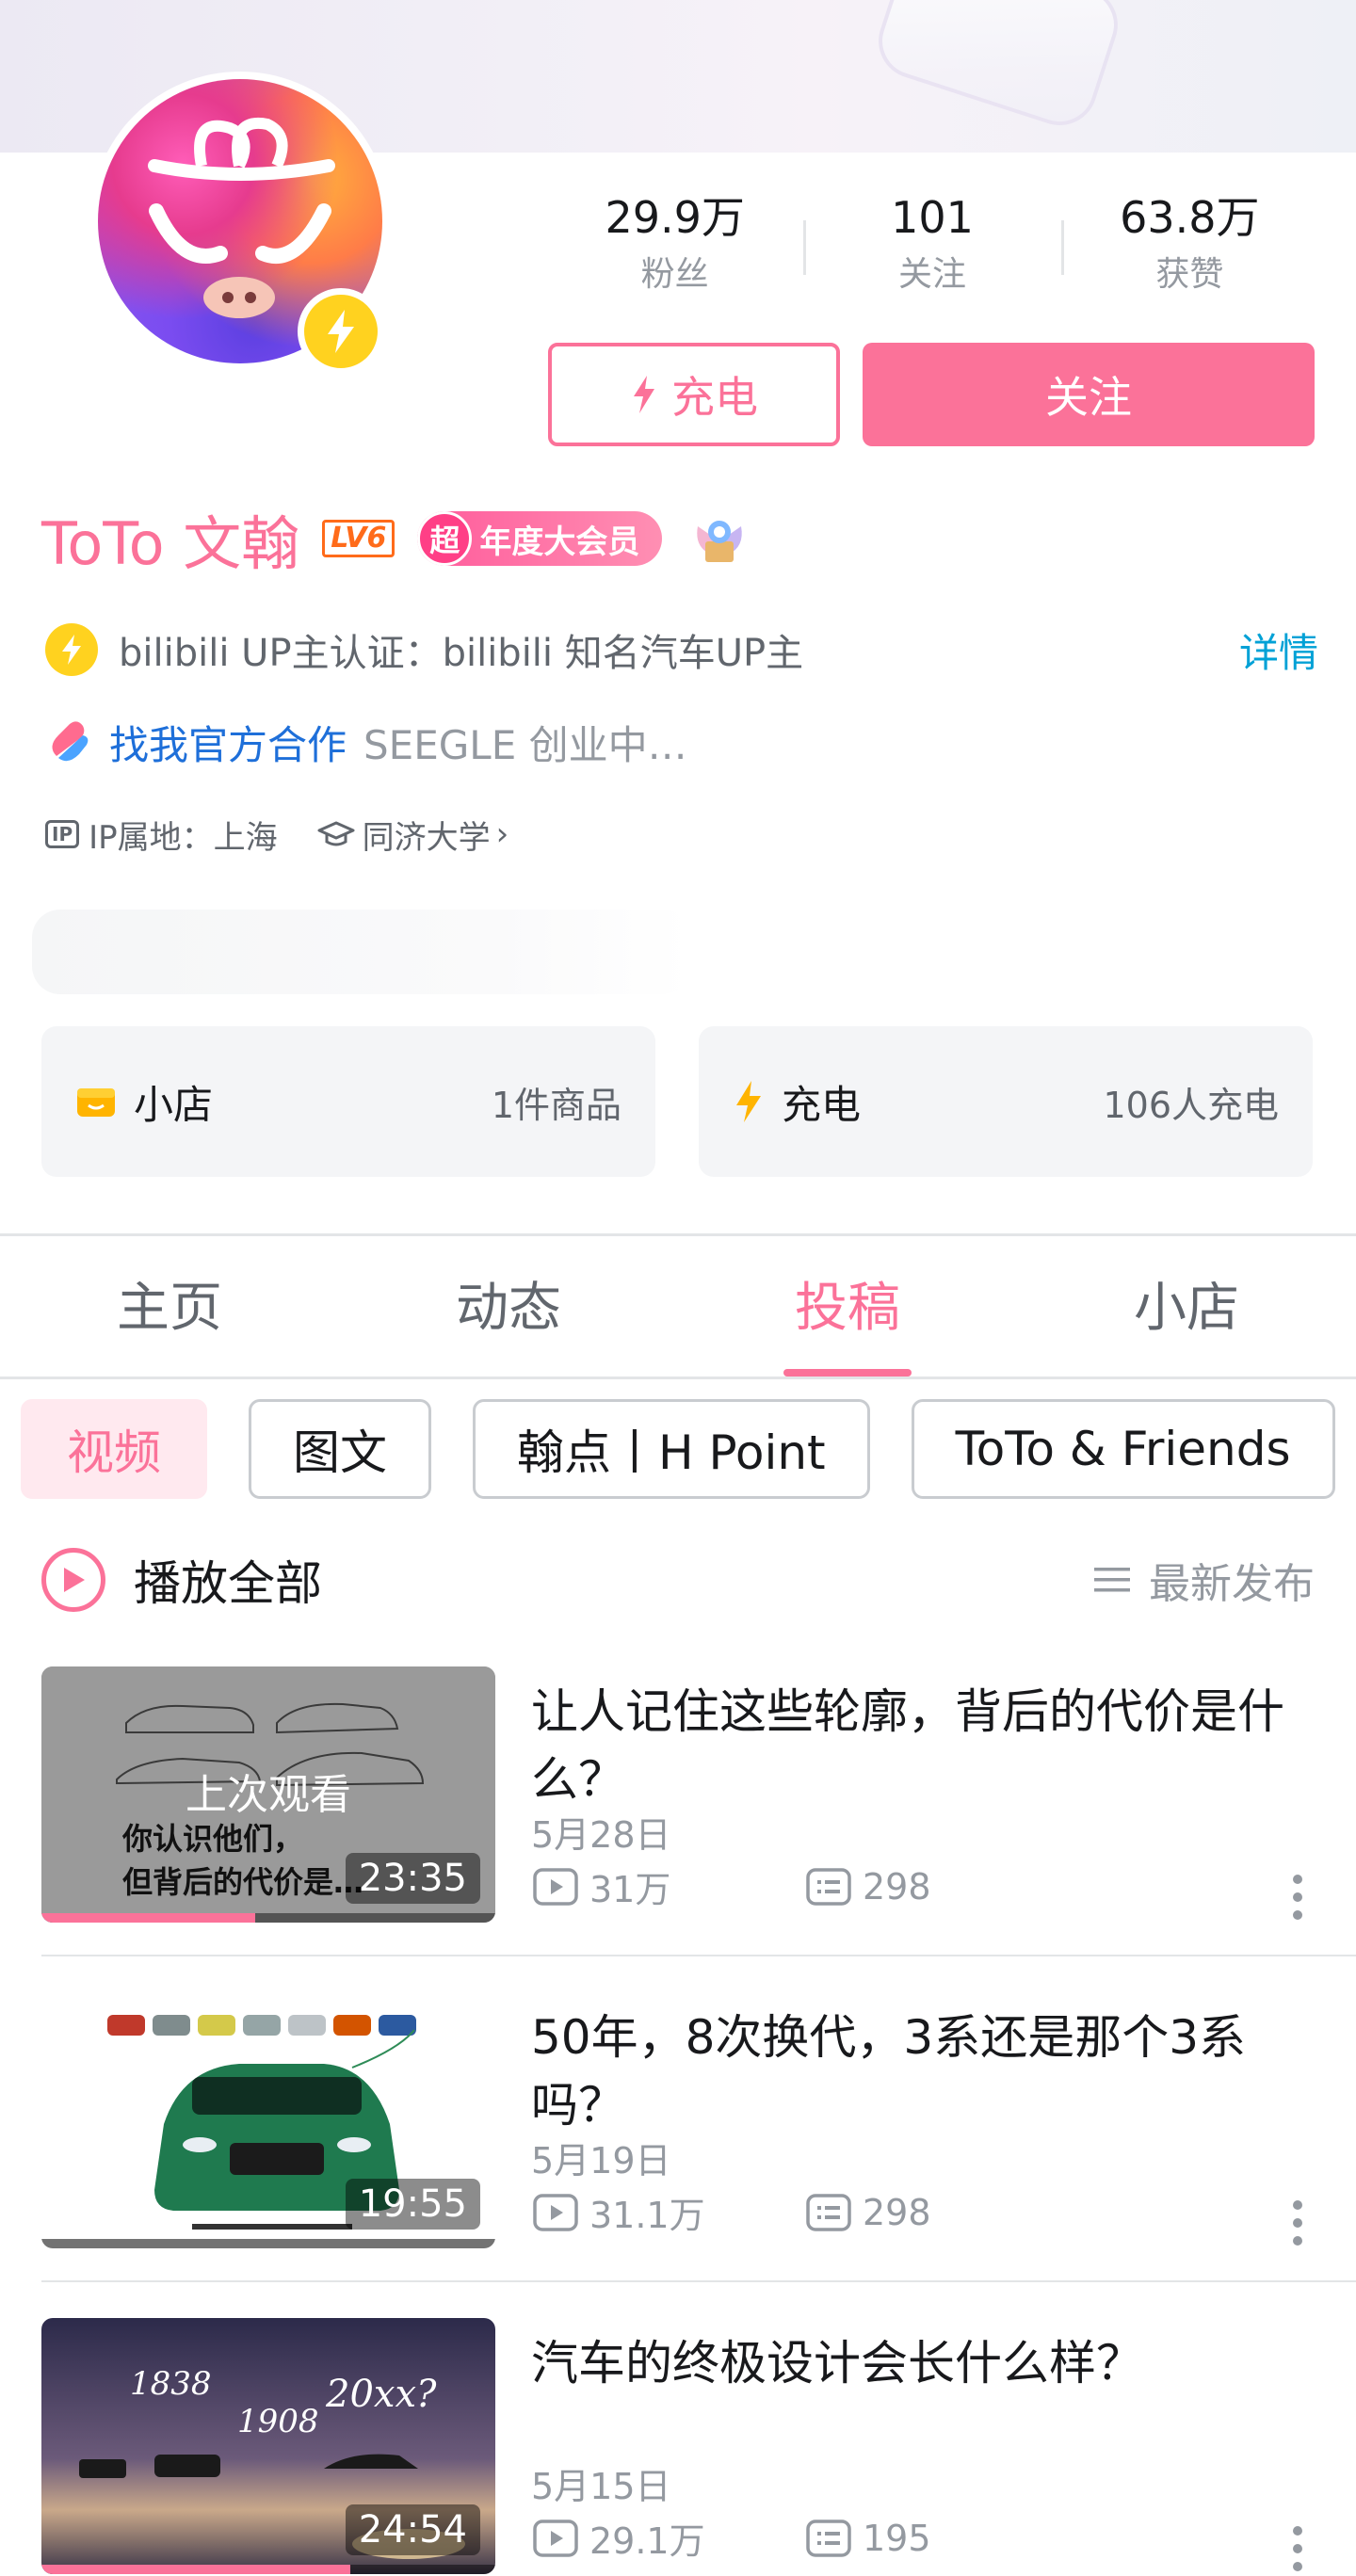  What do you see at coordinates (340, 1449) in the screenshot?
I see `chip-articles: 图文` at bounding box center [340, 1449].